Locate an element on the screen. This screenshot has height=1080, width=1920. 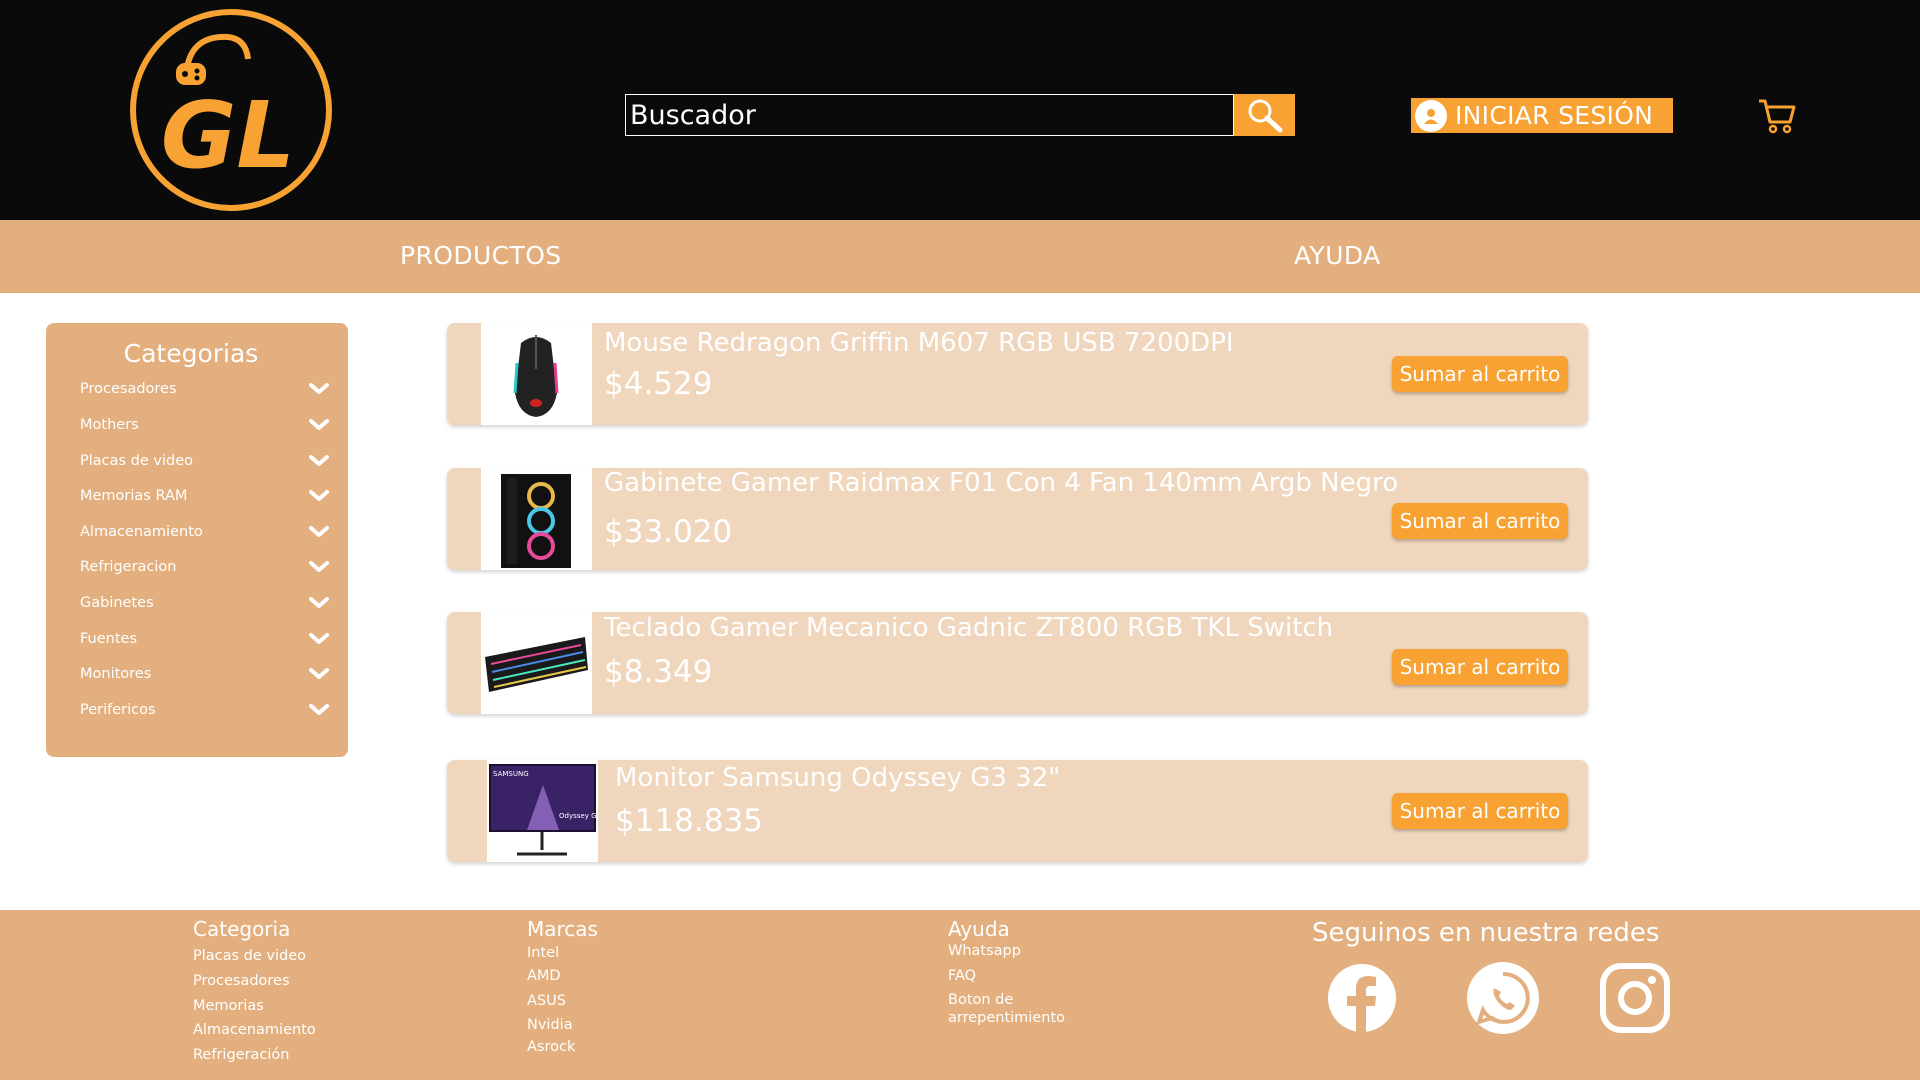
category-label: Almacenamiento is located at coordinates (141, 532).